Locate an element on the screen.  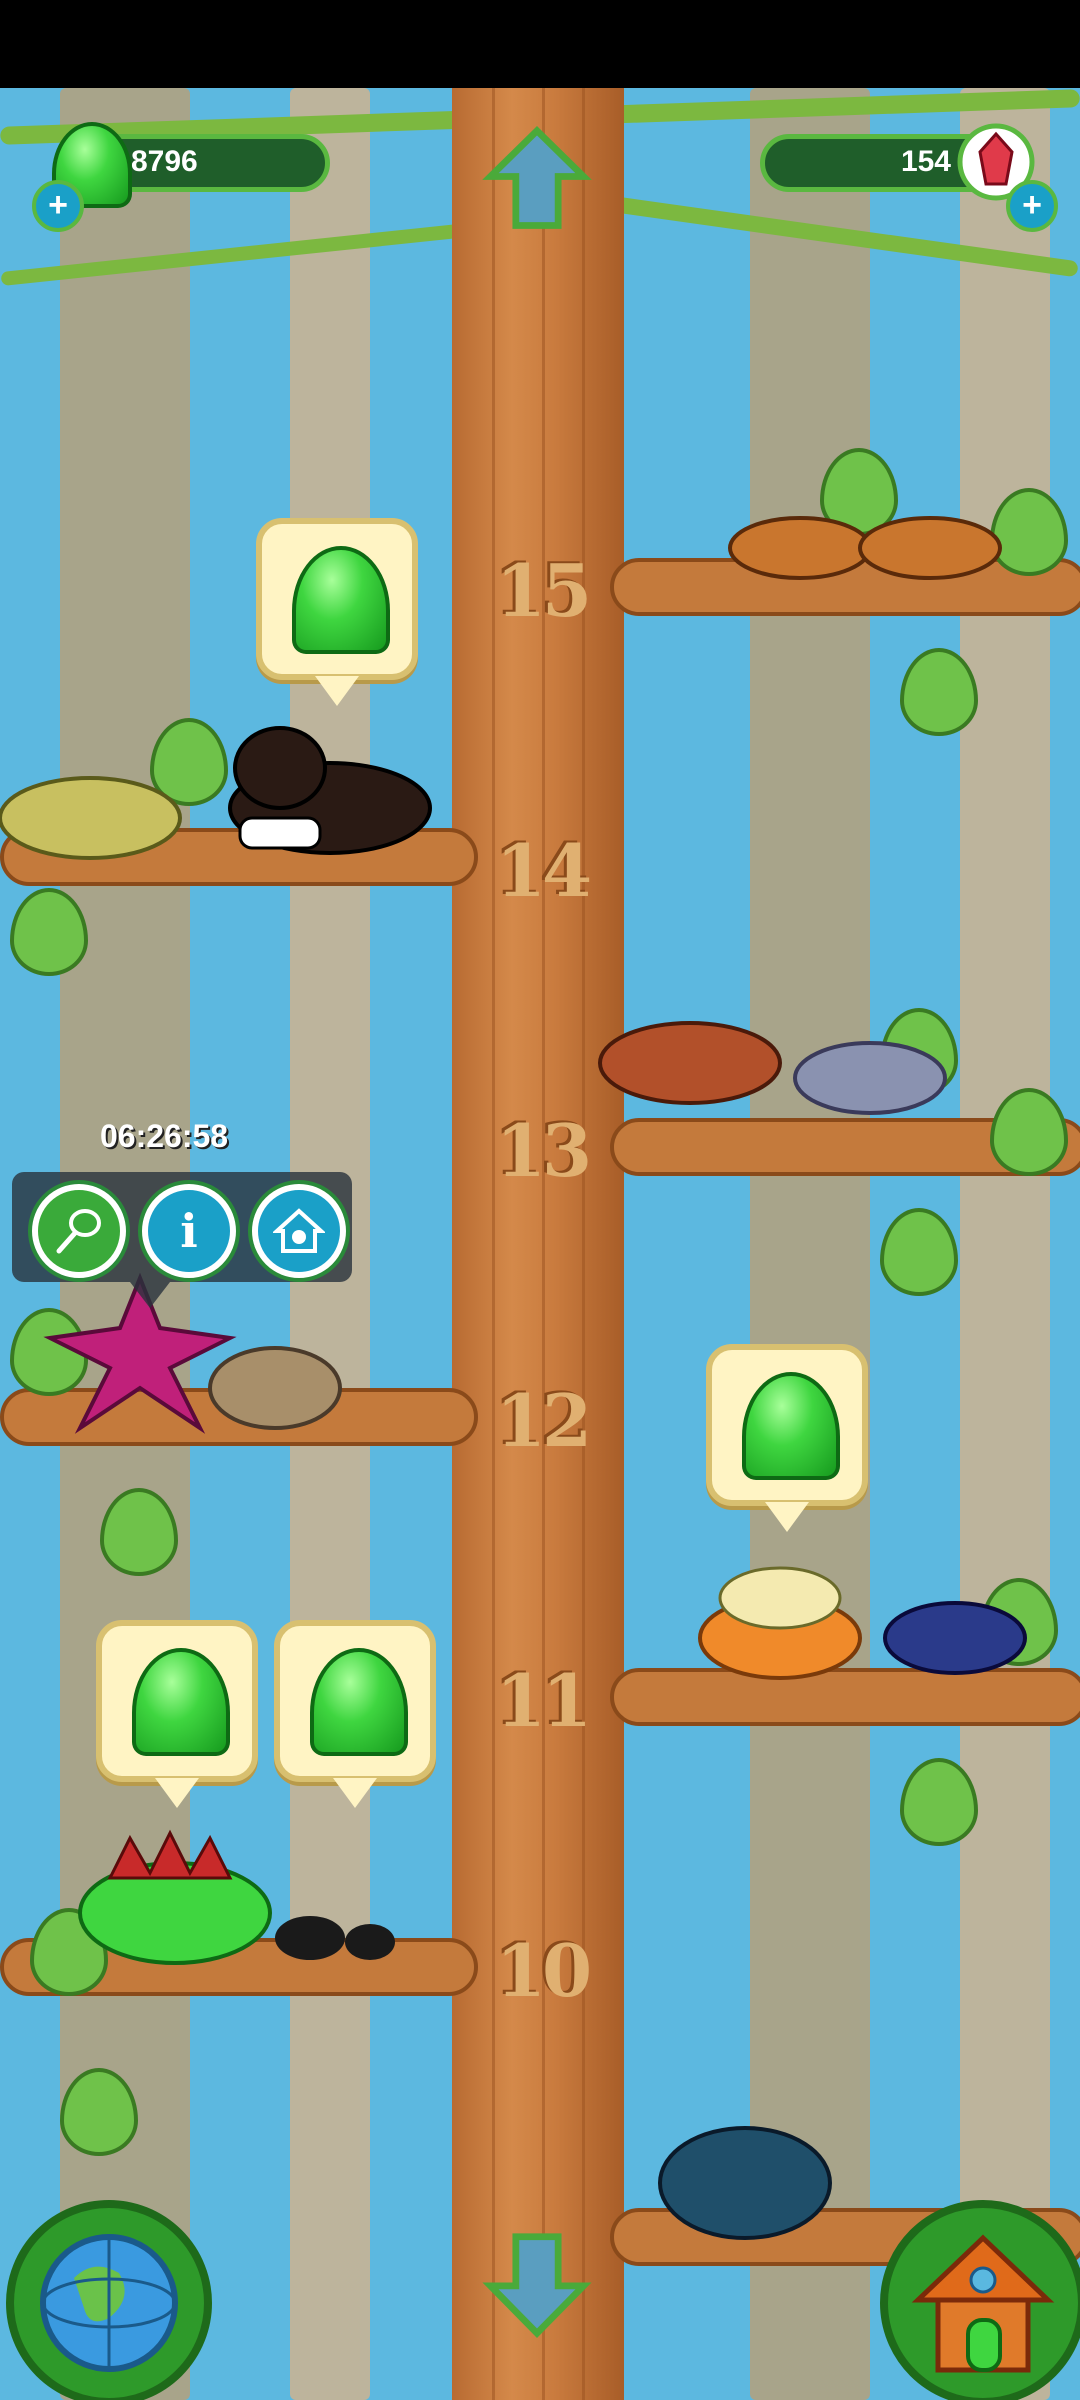
home-icon is located at coordinates (299, 1230).